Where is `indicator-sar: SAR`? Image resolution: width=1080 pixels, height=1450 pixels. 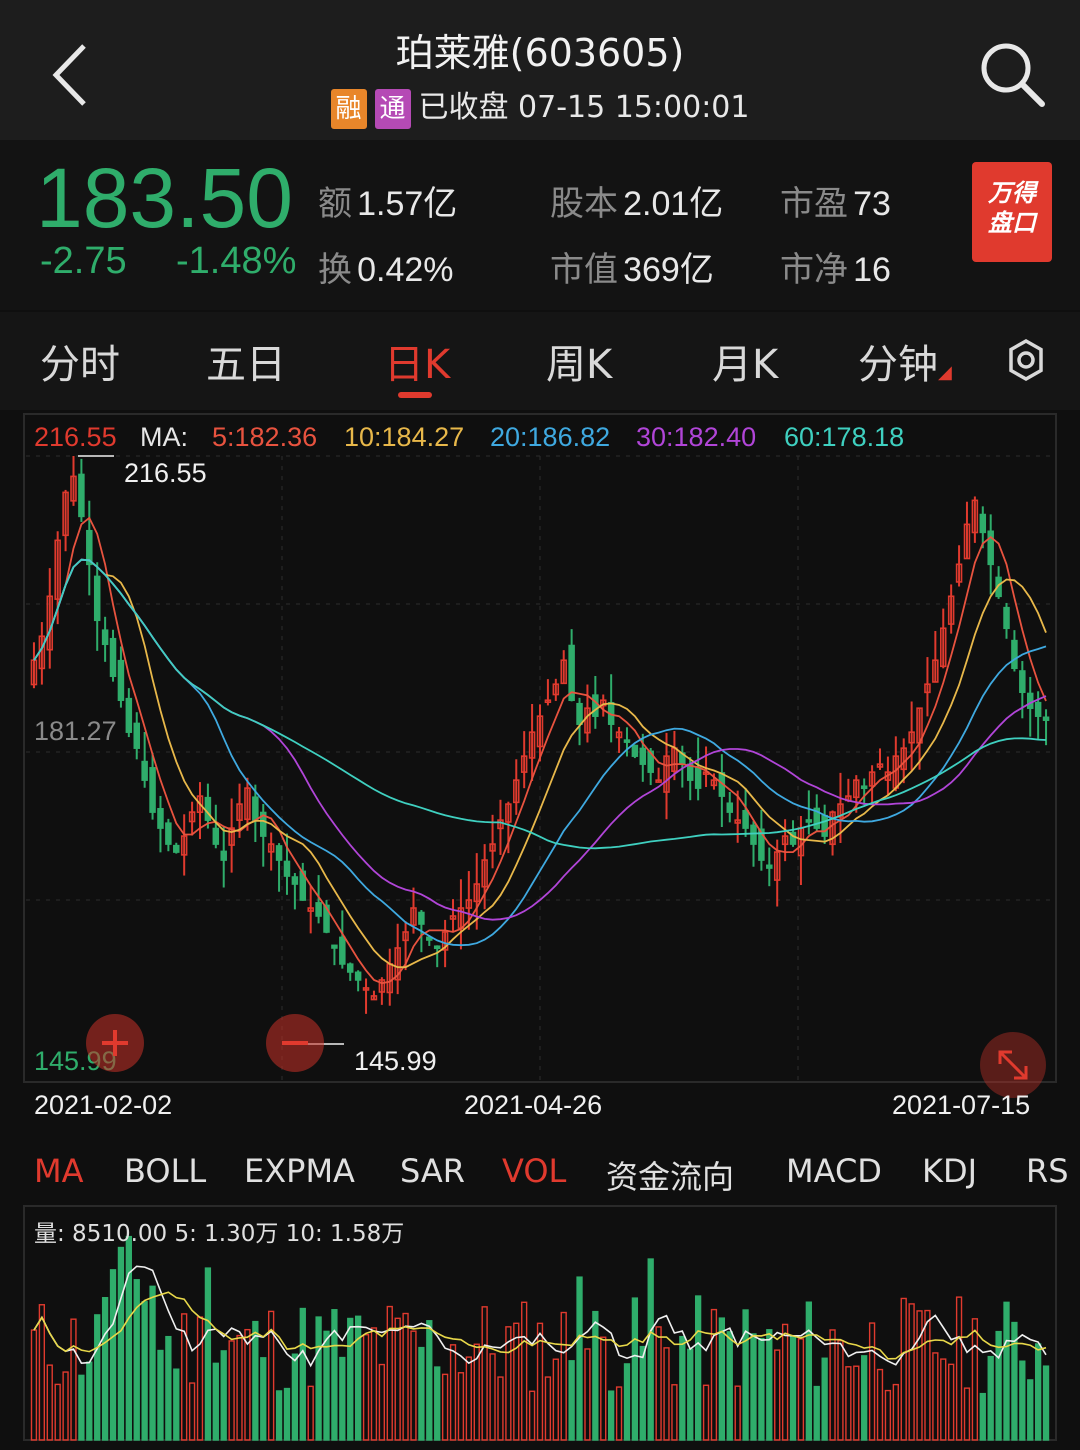 indicator-sar: SAR is located at coordinates (432, 1171).